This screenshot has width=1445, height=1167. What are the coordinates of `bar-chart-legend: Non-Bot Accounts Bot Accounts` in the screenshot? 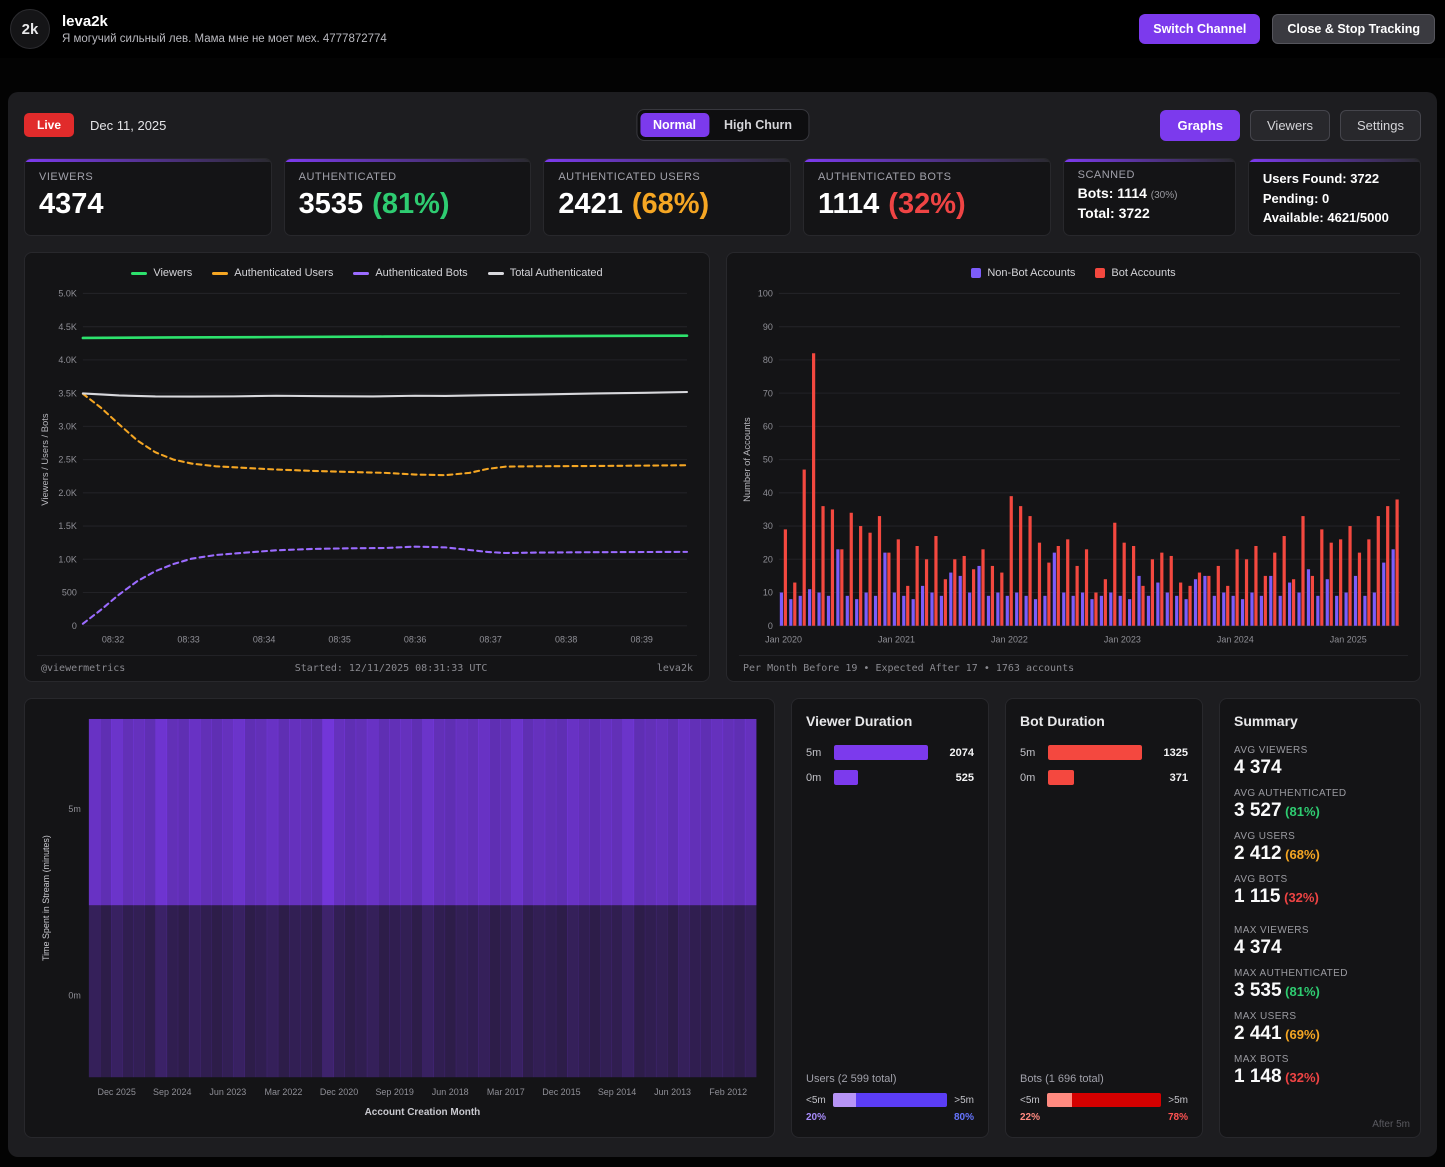 It's located at (1073, 272).